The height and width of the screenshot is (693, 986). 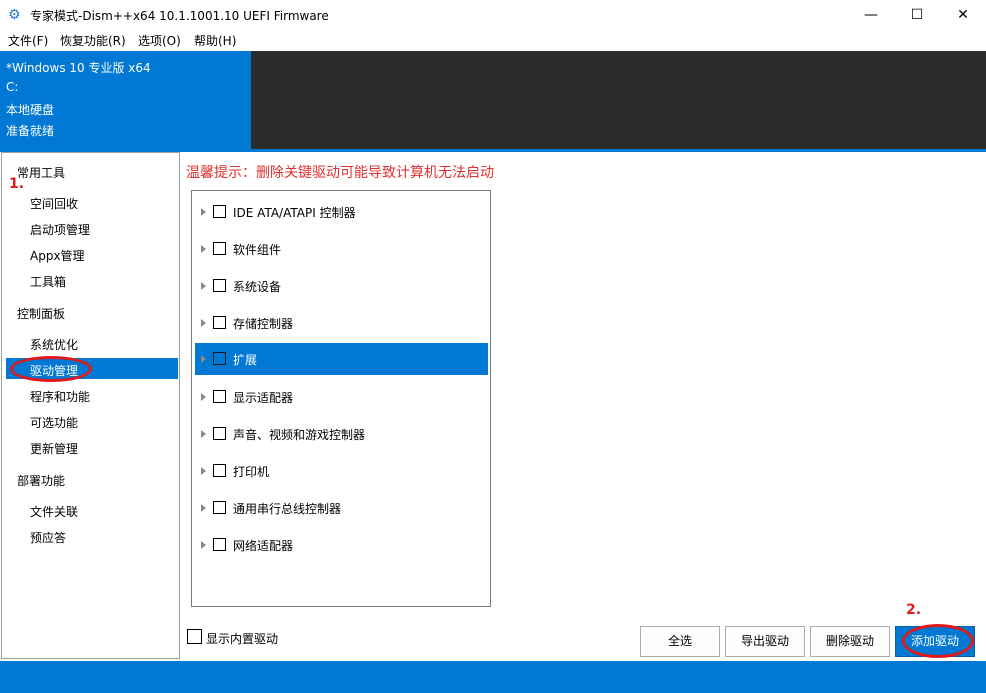 What do you see at coordinates (93, 40) in the screenshot?
I see `menu-recovery: 恢复功能(R)` at bounding box center [93, 40].